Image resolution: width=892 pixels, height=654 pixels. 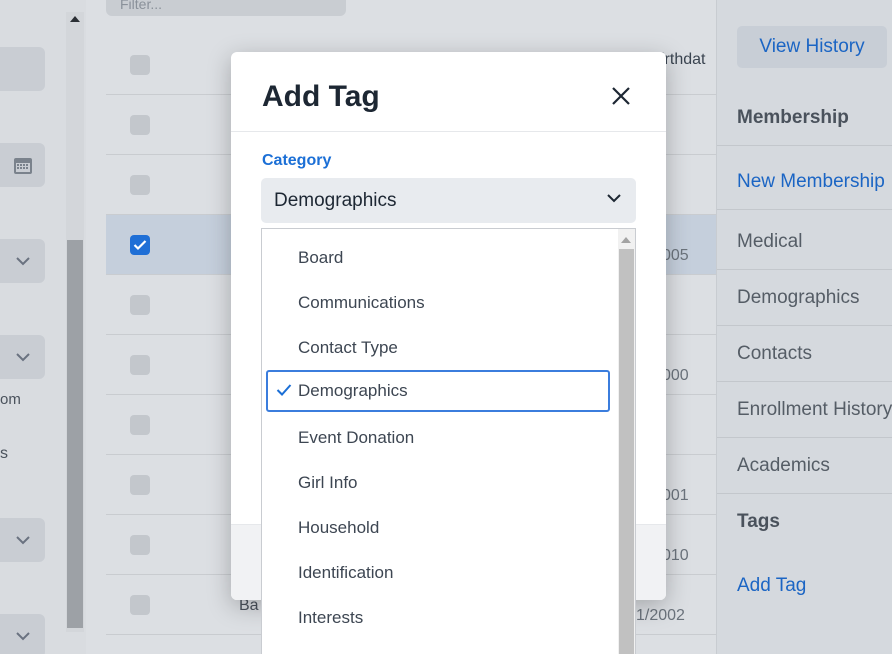 I want to click on option-label: Demographics, so click(x=353, y=390).